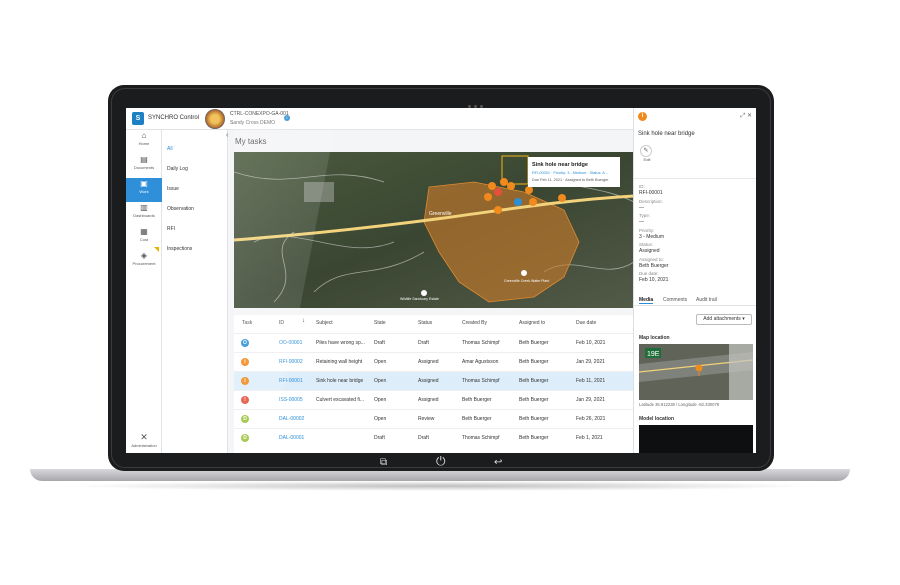 The width and height of the screenshot is (900, 585). What do you see at coordinates (586, 323) in the screenshot?
I see `col-header-due-date: Due date` at bounding box center [586, 323].